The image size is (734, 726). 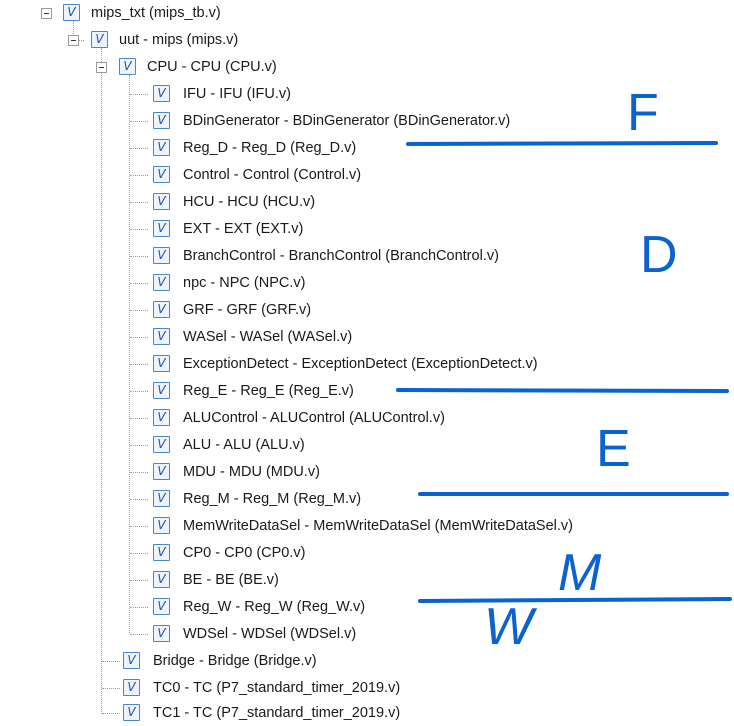 I want to click on stage-label-f: F, so click(x=643, y=113).